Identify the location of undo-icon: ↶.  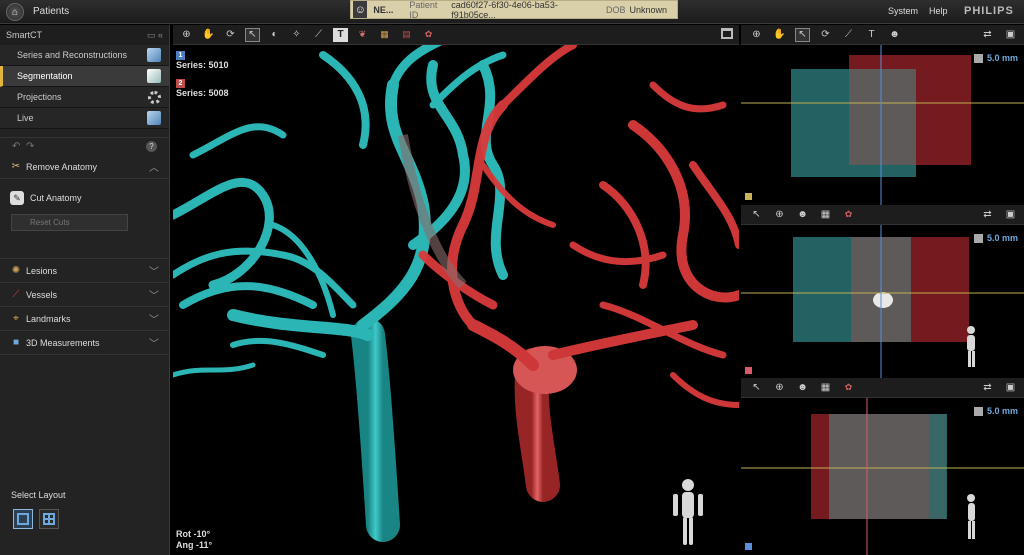
(16, 146).